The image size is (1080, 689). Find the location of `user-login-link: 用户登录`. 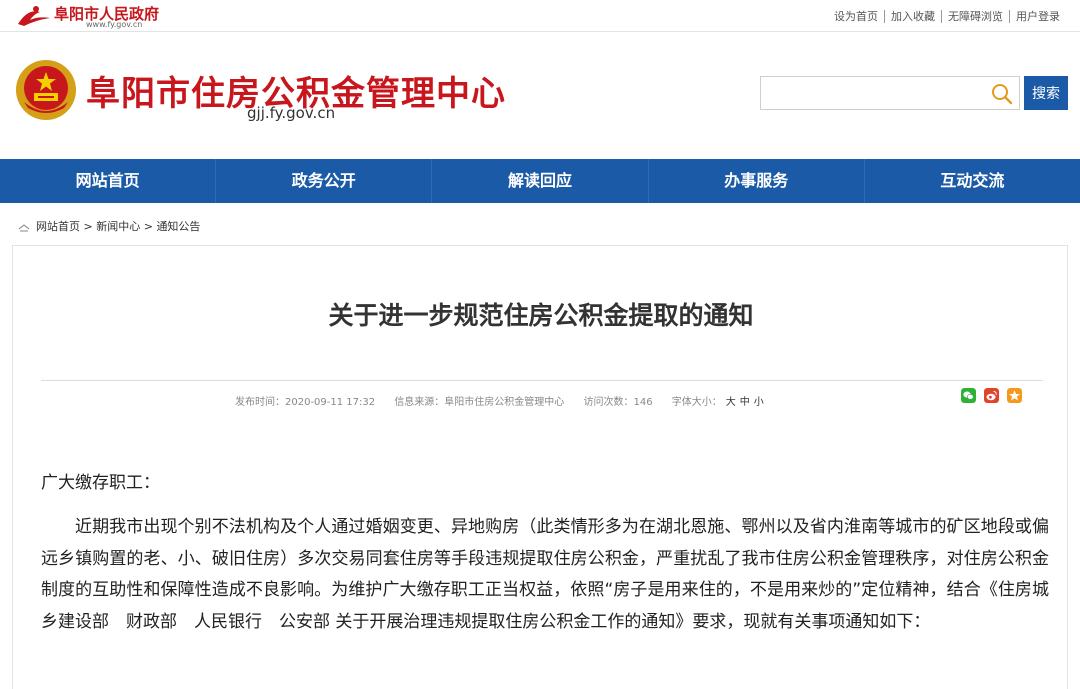

user-login-link: 用户登录 is located at coordinates (1037, 16).